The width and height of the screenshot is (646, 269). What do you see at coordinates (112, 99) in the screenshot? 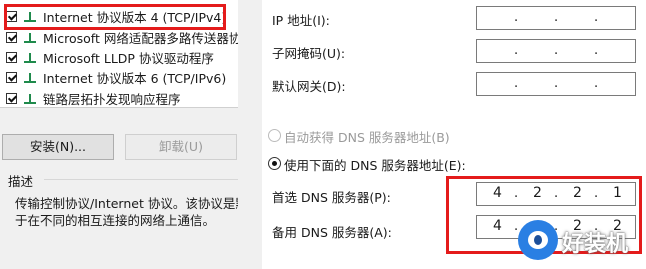
I see `list-item-label: 链路层拓扑发现响应程序` at bounding box center [112, 99].